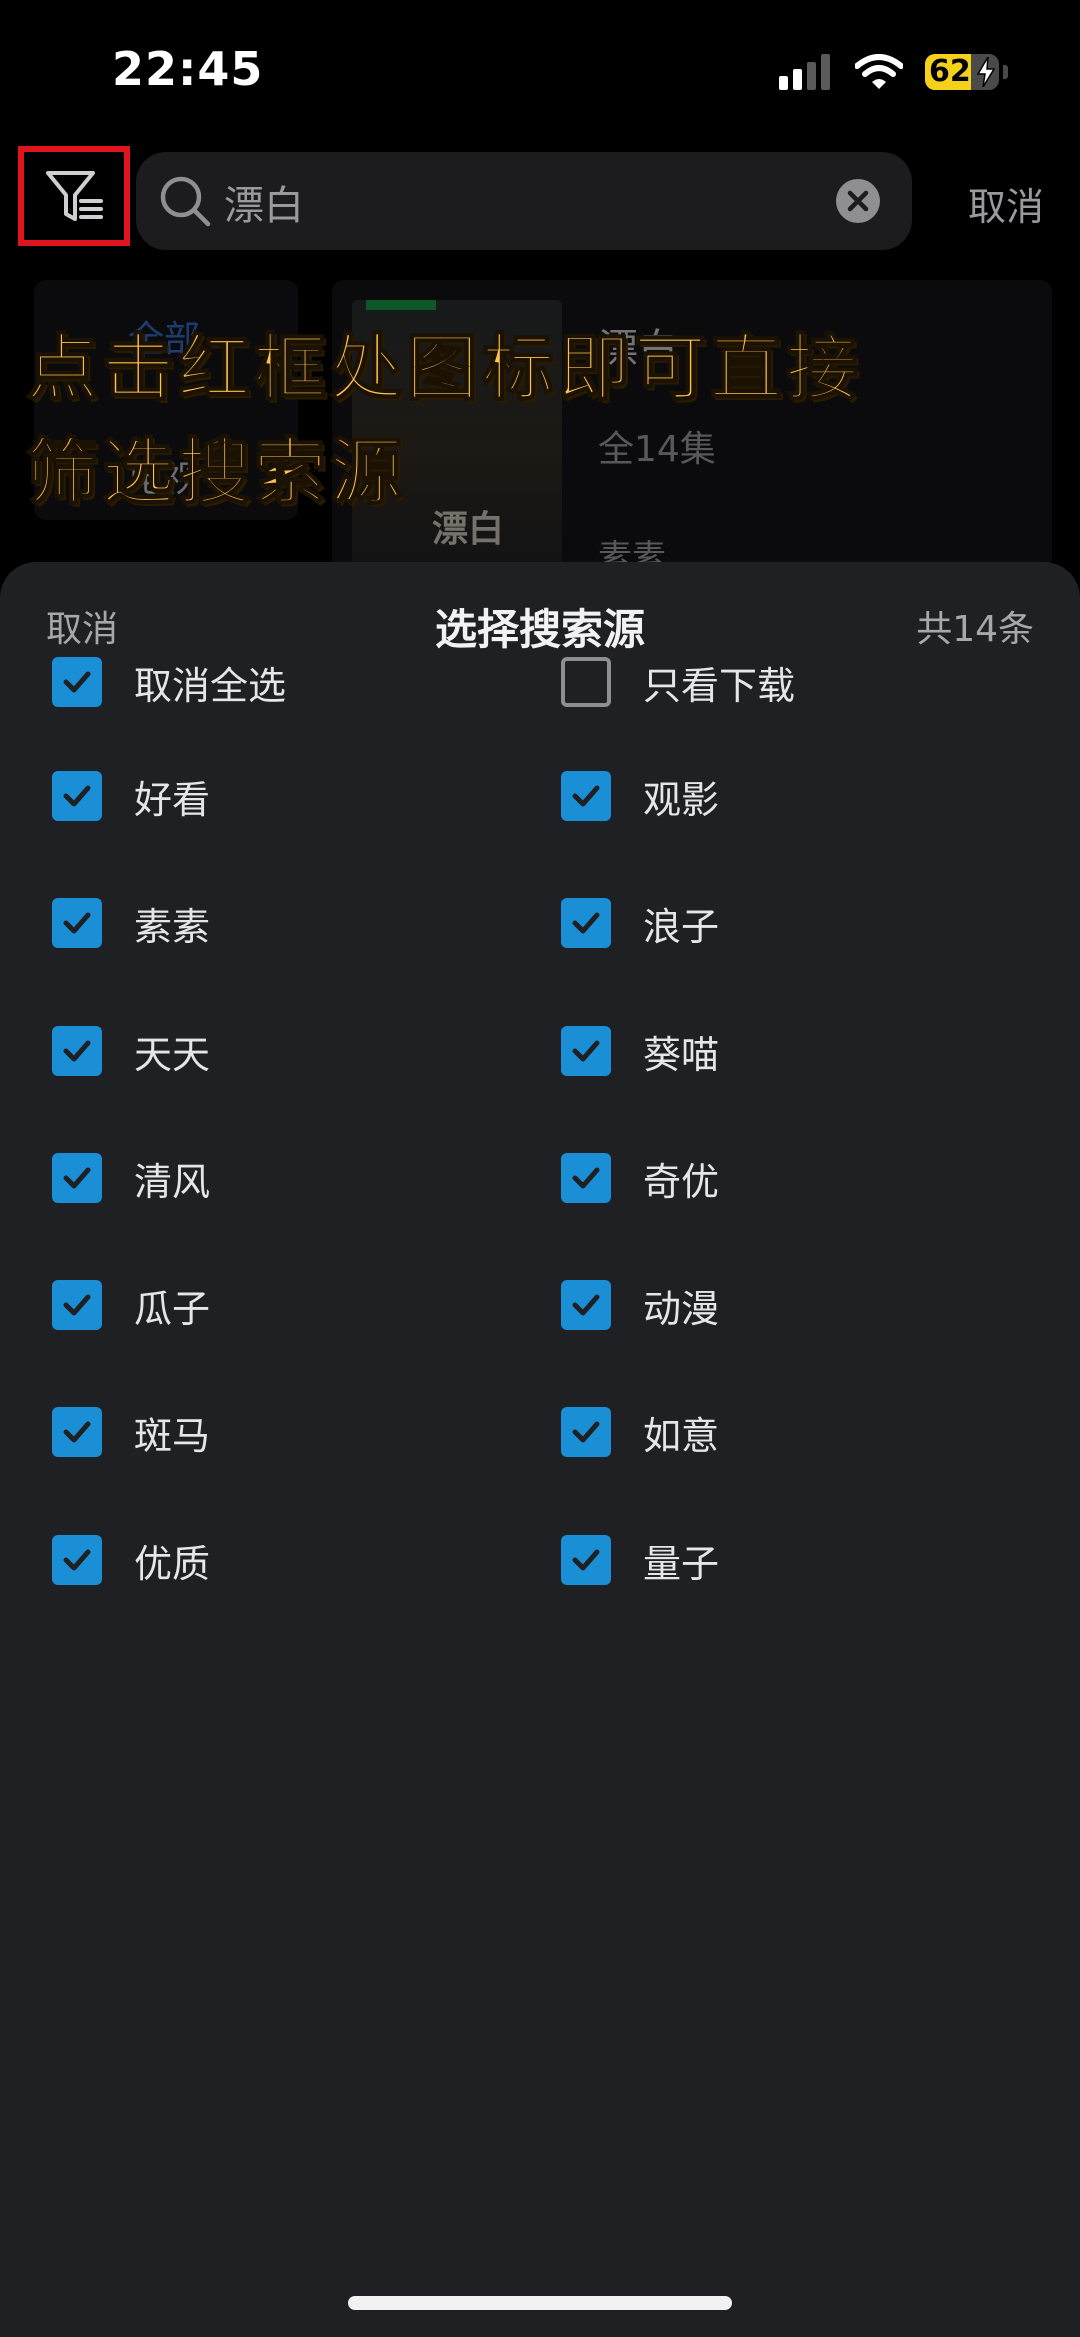 This screenshot has height=2337, width=1080. What do you see at coordinates (640, 1432) in the screenshot?
I see `source-option: 如意` at bounding box center [640, 1432].